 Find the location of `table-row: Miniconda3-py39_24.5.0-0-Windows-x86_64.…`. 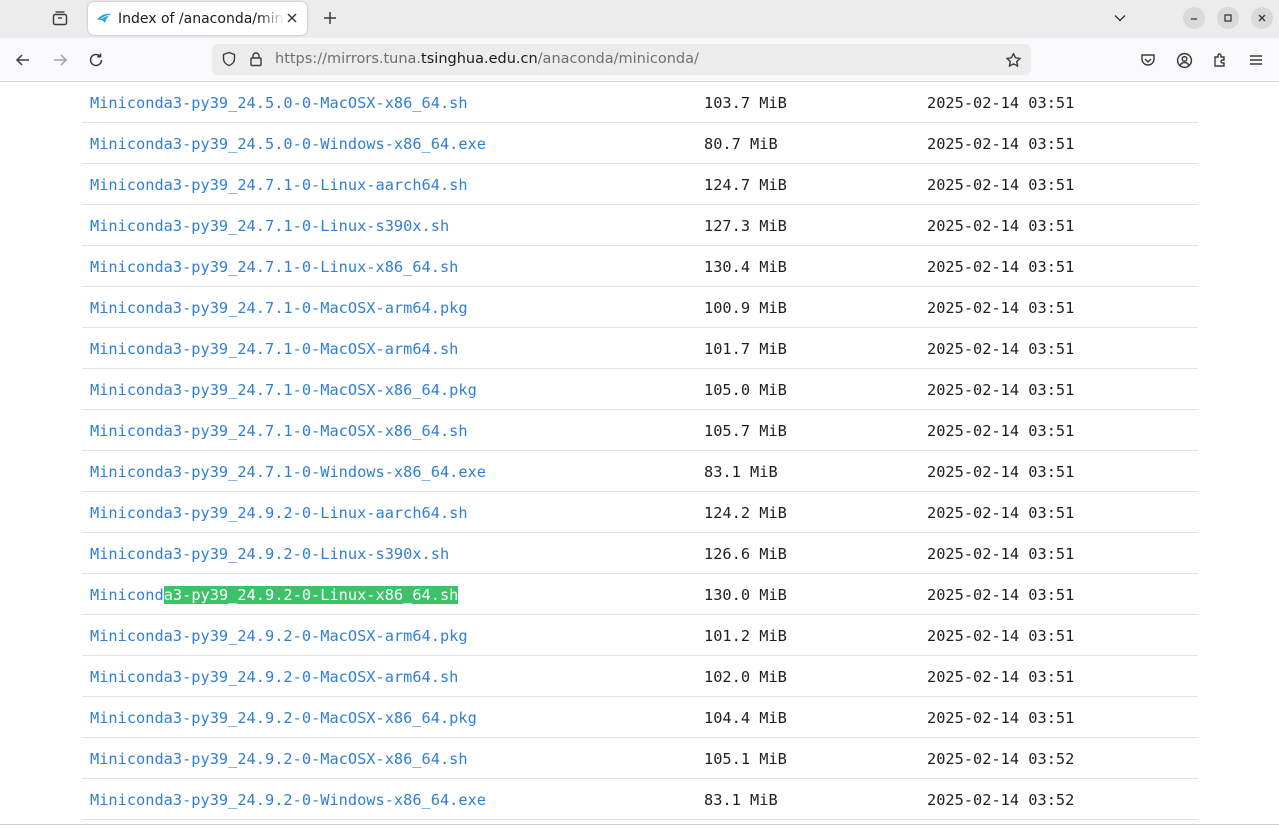

table-row: Miniconda3-py39_24.5.0-0-Windows-x86_64.… is located at coordinates (640, 143).